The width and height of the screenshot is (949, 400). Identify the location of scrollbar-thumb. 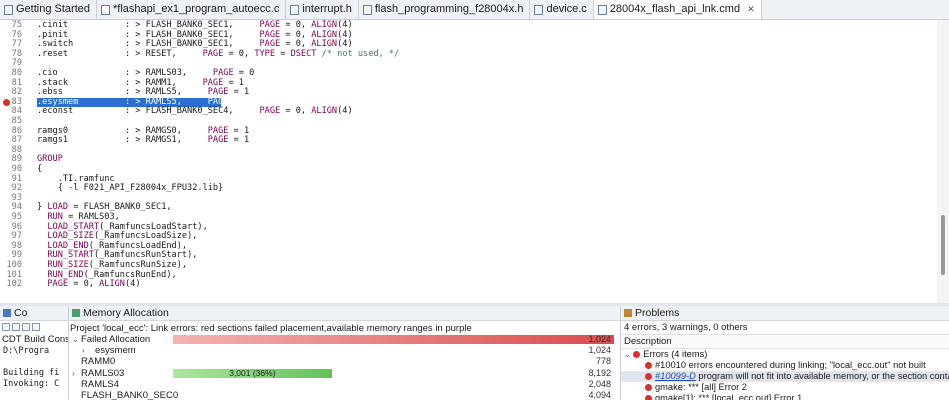
(943, 245).